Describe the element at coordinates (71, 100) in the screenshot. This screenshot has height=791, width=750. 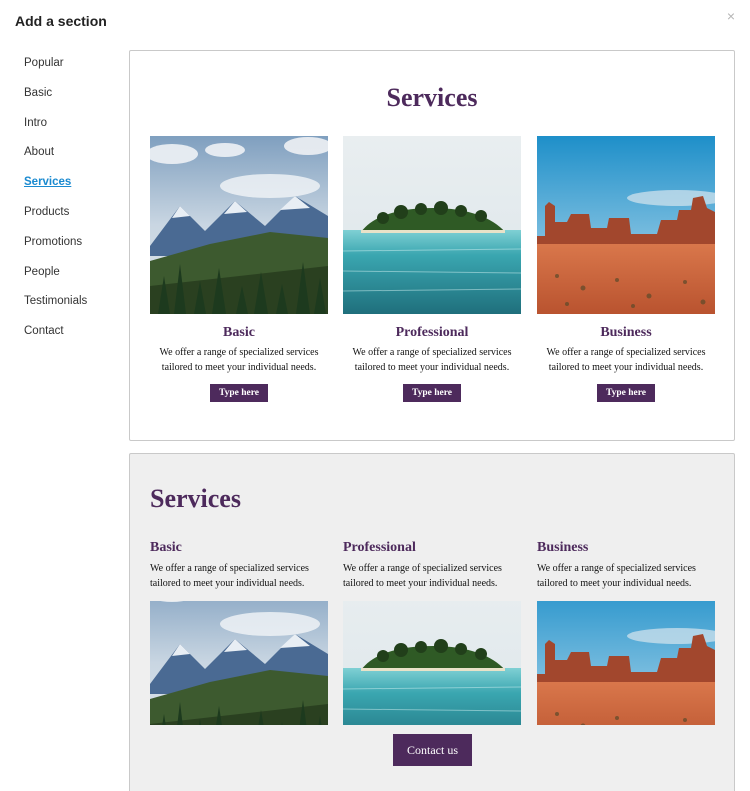
I see `sidebar-item-basic: Basic` at that location.